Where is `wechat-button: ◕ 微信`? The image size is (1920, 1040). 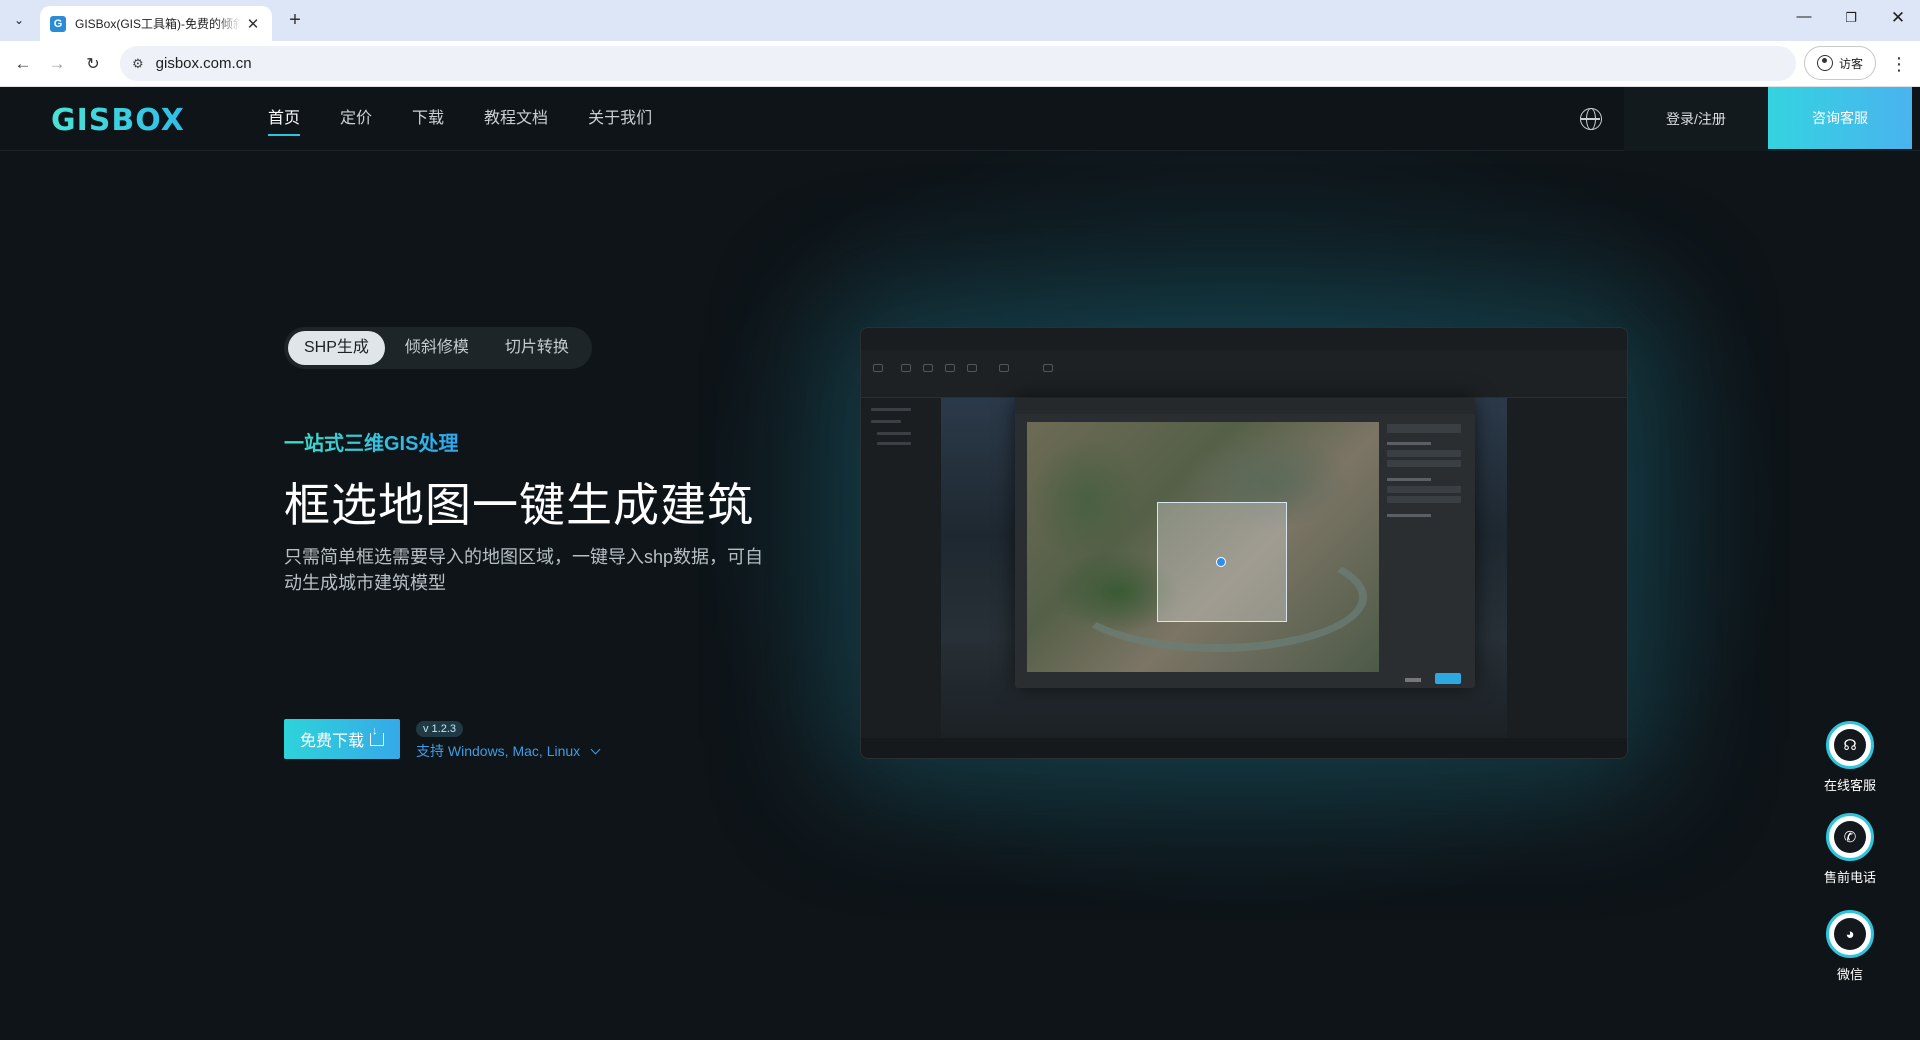 wechat-button: ◕ 微信 is located at coordinates (1850, 946).